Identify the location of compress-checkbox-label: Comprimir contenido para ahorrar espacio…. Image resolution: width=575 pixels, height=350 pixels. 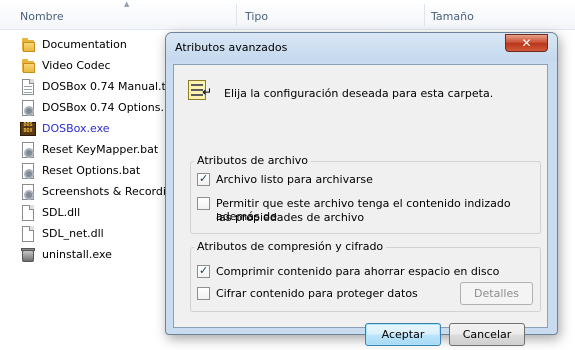
(357, 271).